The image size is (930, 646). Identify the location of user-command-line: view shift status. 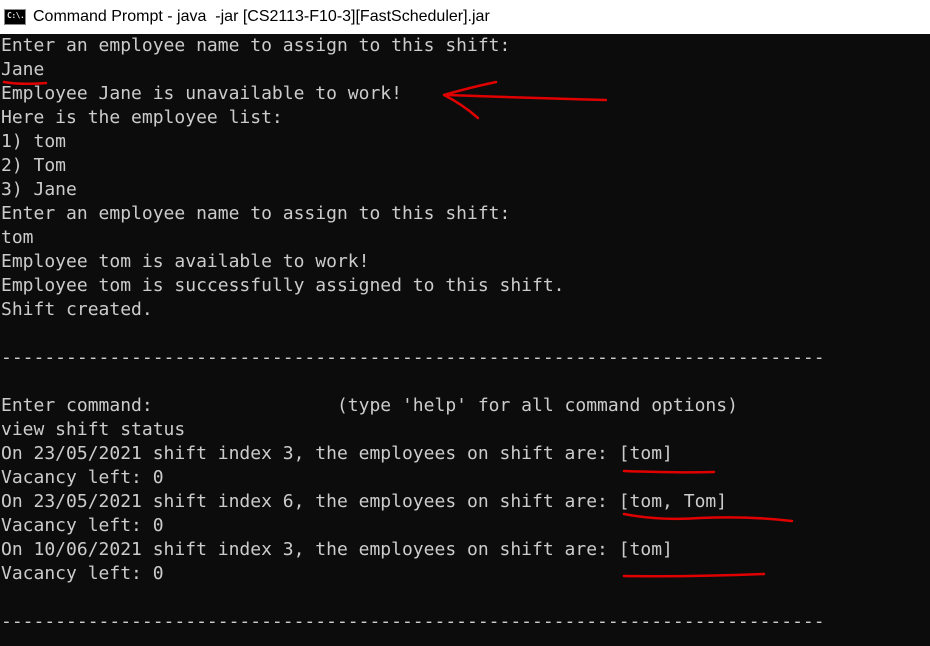
(93, 429).